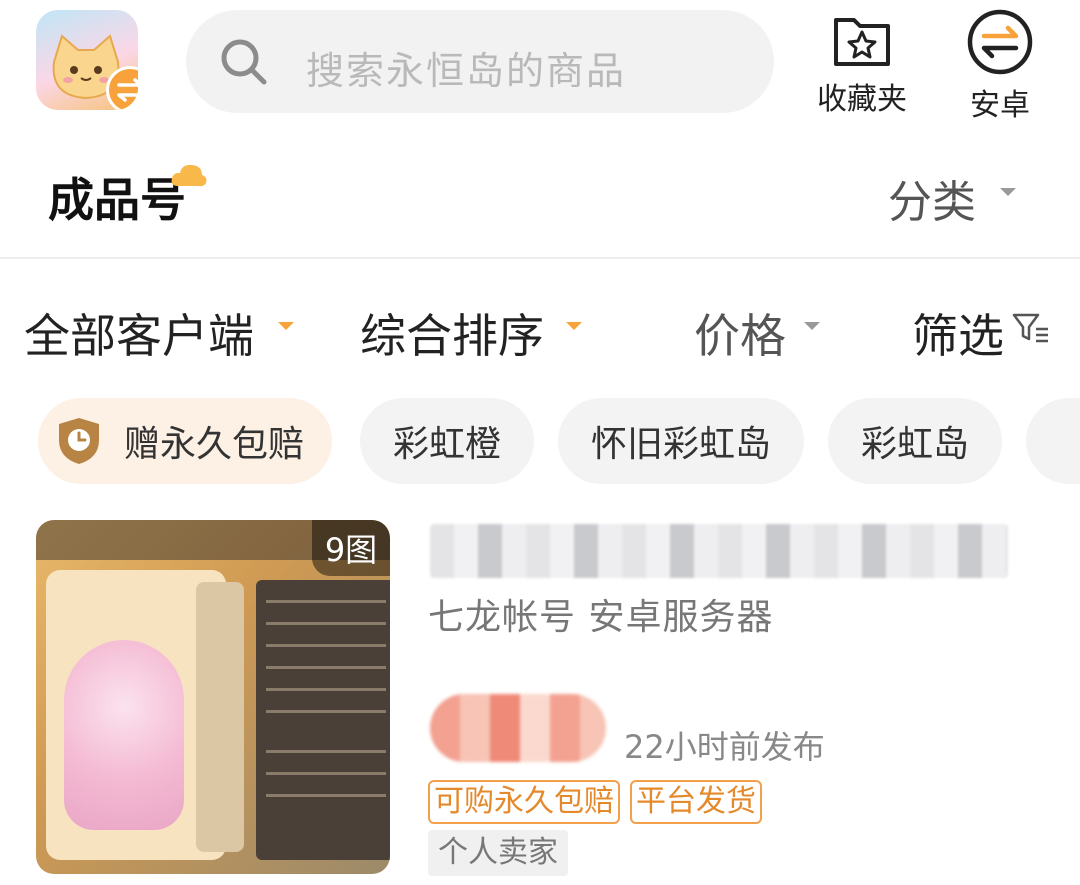  Describe the element at coordinates (862, 42) in the screenshot. I see `star-folder-icon` at that location.